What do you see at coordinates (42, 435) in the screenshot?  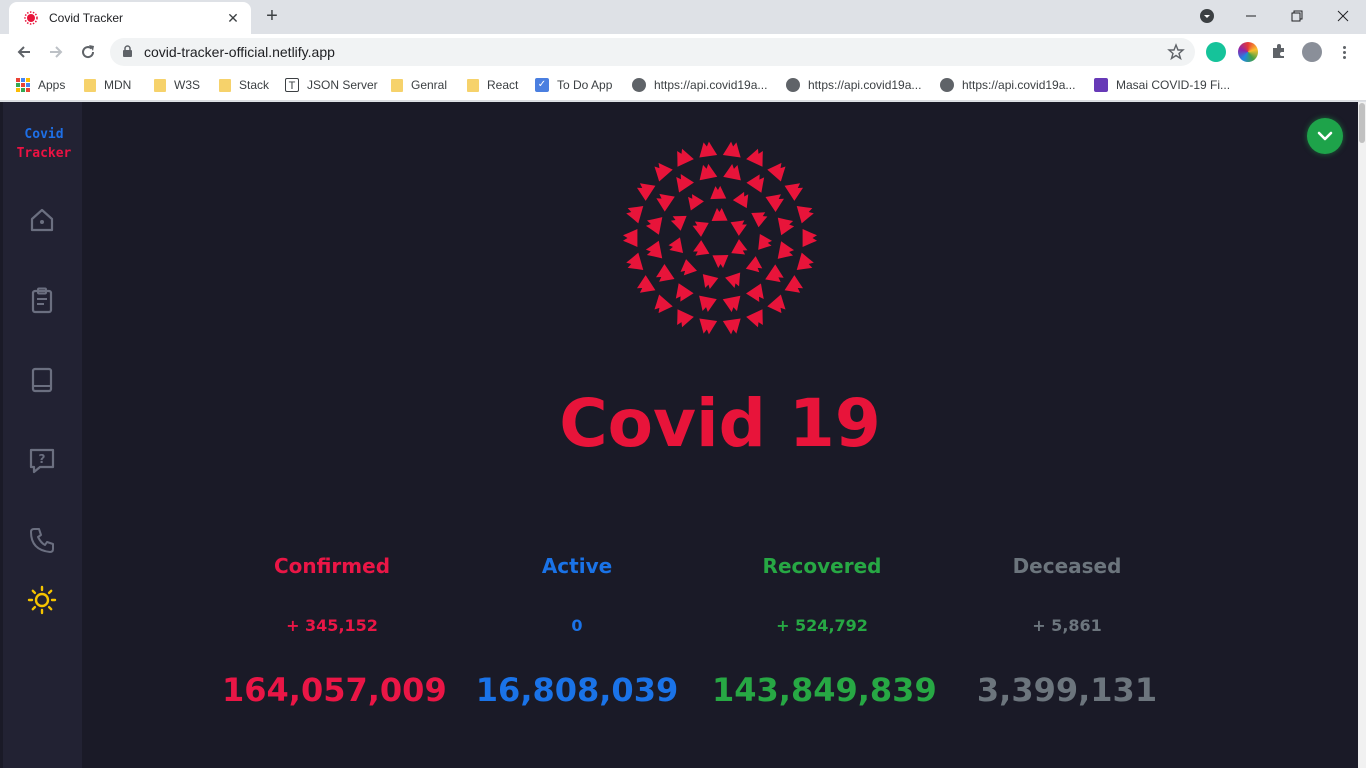 I see `sidebar: Covid Tracker ?` at bounding box center [42, 435].